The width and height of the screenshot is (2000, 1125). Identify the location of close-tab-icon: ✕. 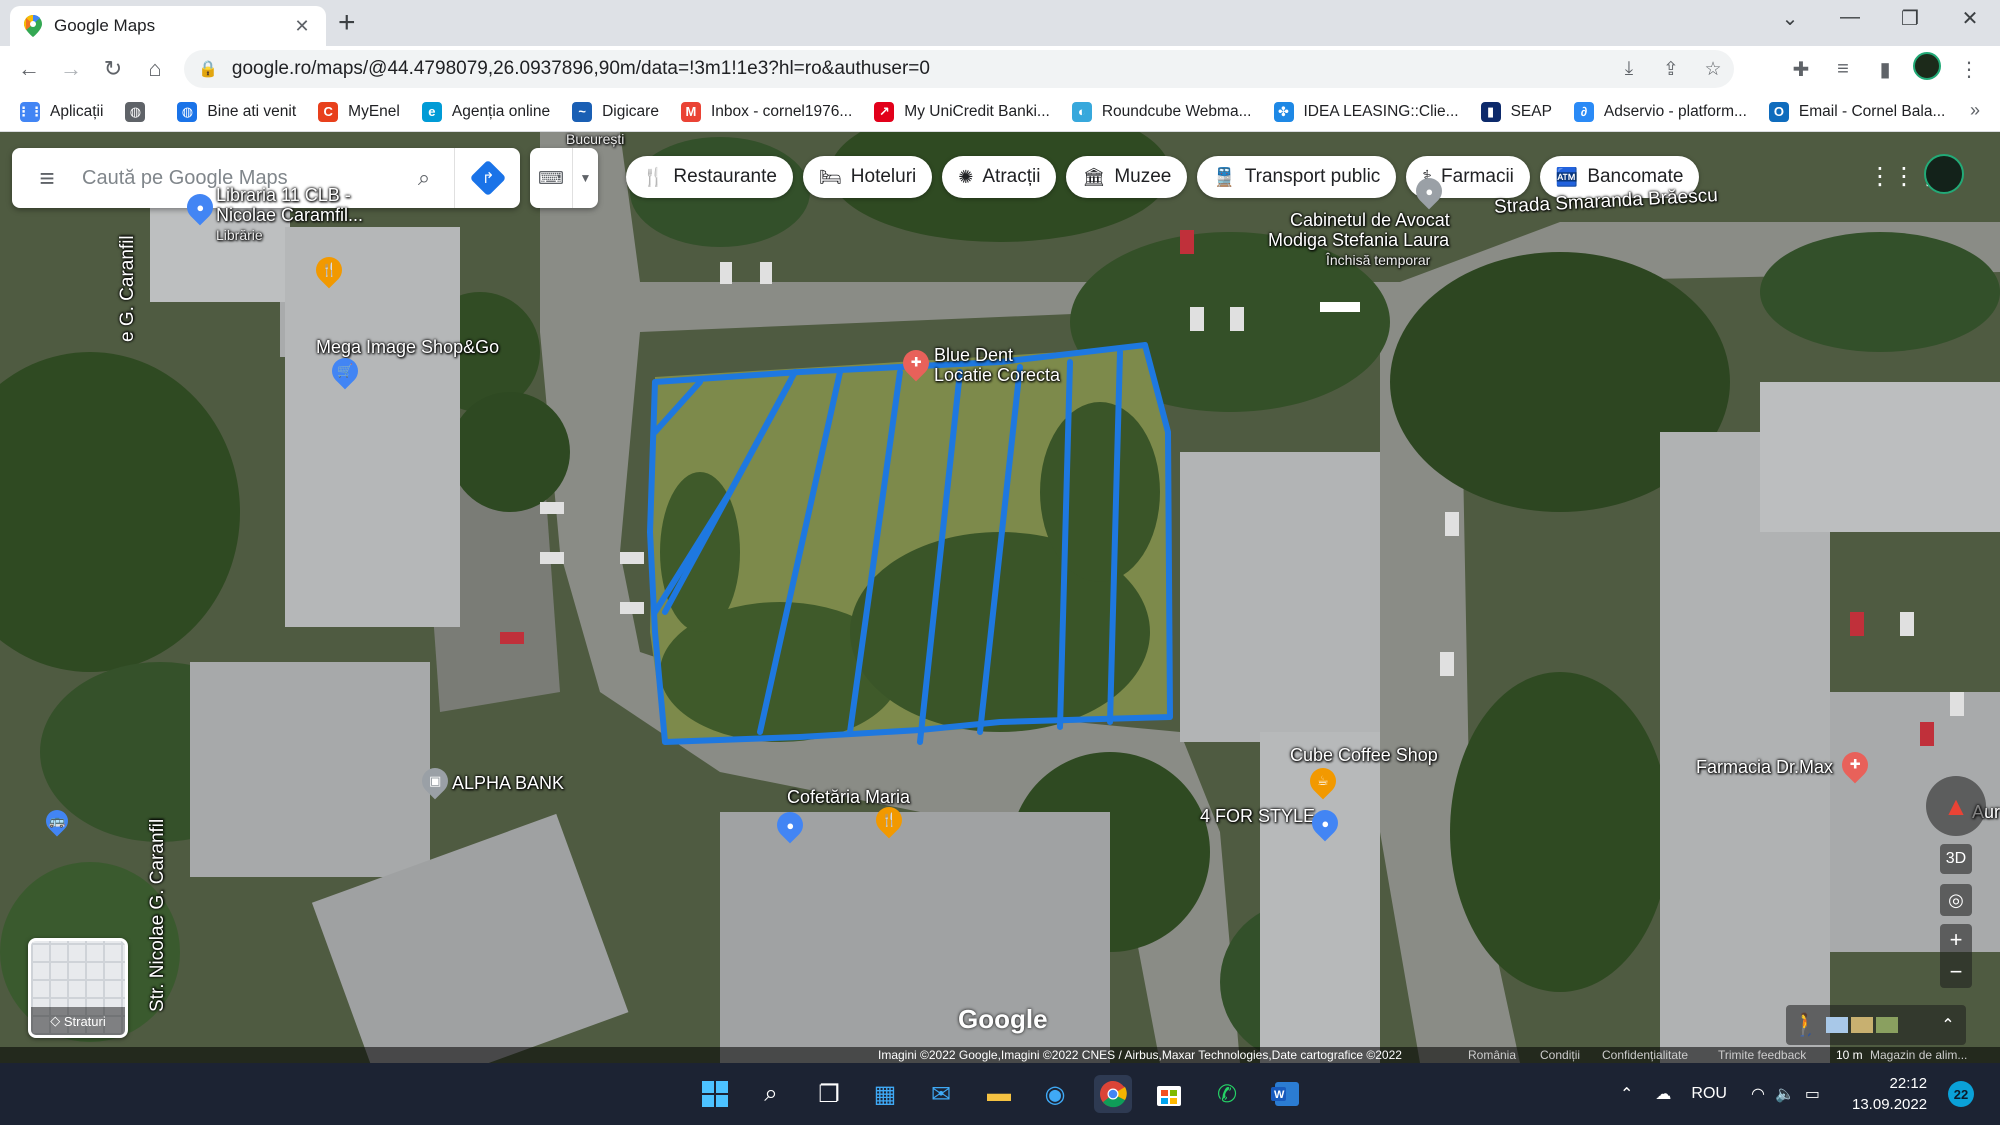
(302, 26).